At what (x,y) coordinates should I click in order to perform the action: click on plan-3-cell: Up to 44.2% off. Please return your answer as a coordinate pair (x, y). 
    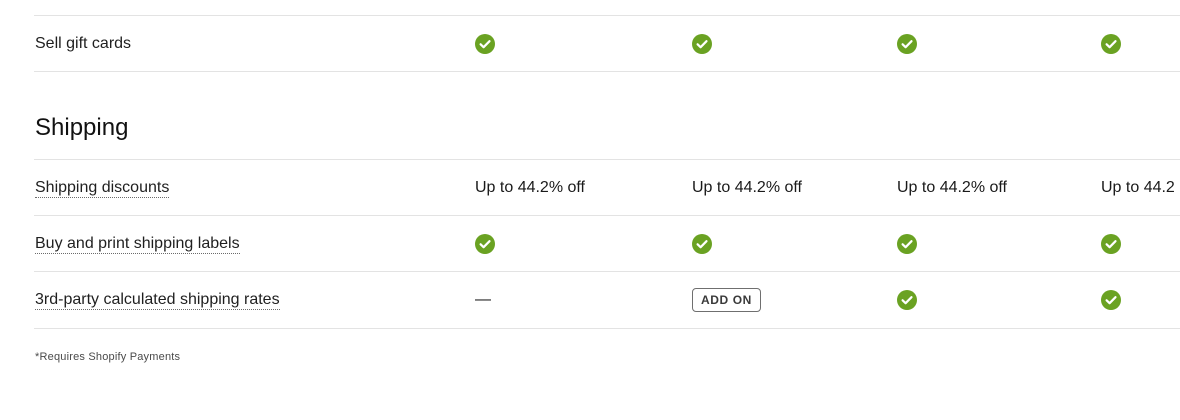
    Looking at the image, I should click on (952, 187).